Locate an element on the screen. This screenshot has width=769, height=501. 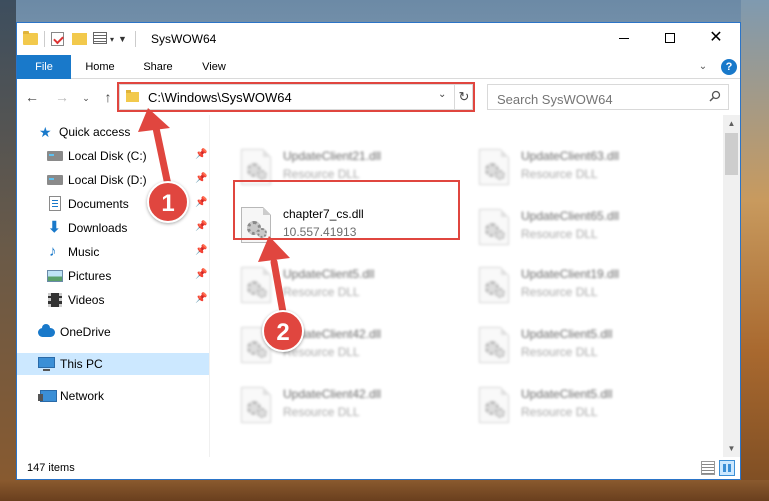
file-tile-highlighted: chapter7_cs.dll 10.557.41913 is located at coordinates (348, 227).